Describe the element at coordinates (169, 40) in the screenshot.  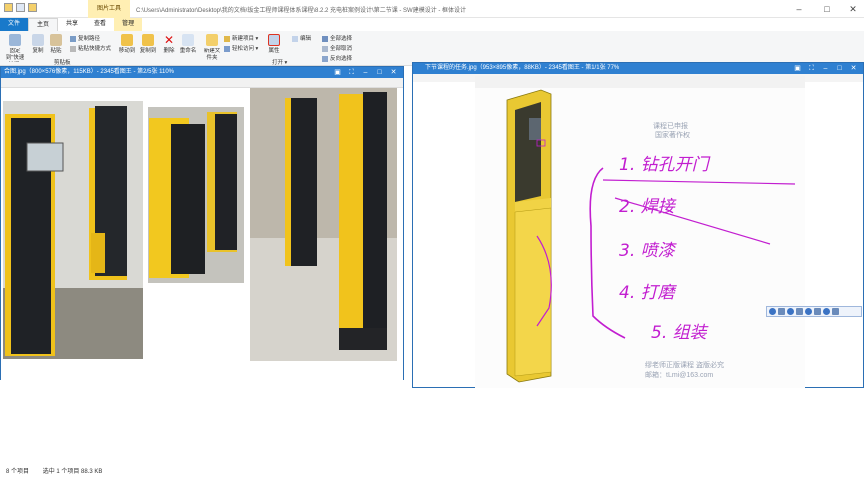
I see `delete-x-icon: ✕` at that location.